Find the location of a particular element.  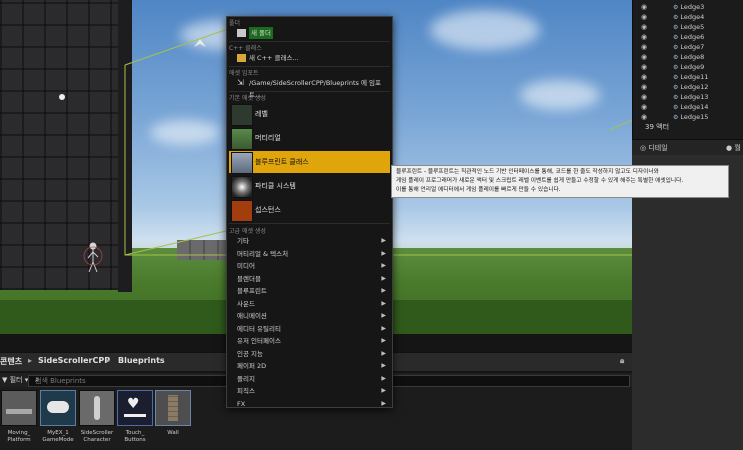

outliner-row: ◉Ledge11 is located at coordinates (688, 77).